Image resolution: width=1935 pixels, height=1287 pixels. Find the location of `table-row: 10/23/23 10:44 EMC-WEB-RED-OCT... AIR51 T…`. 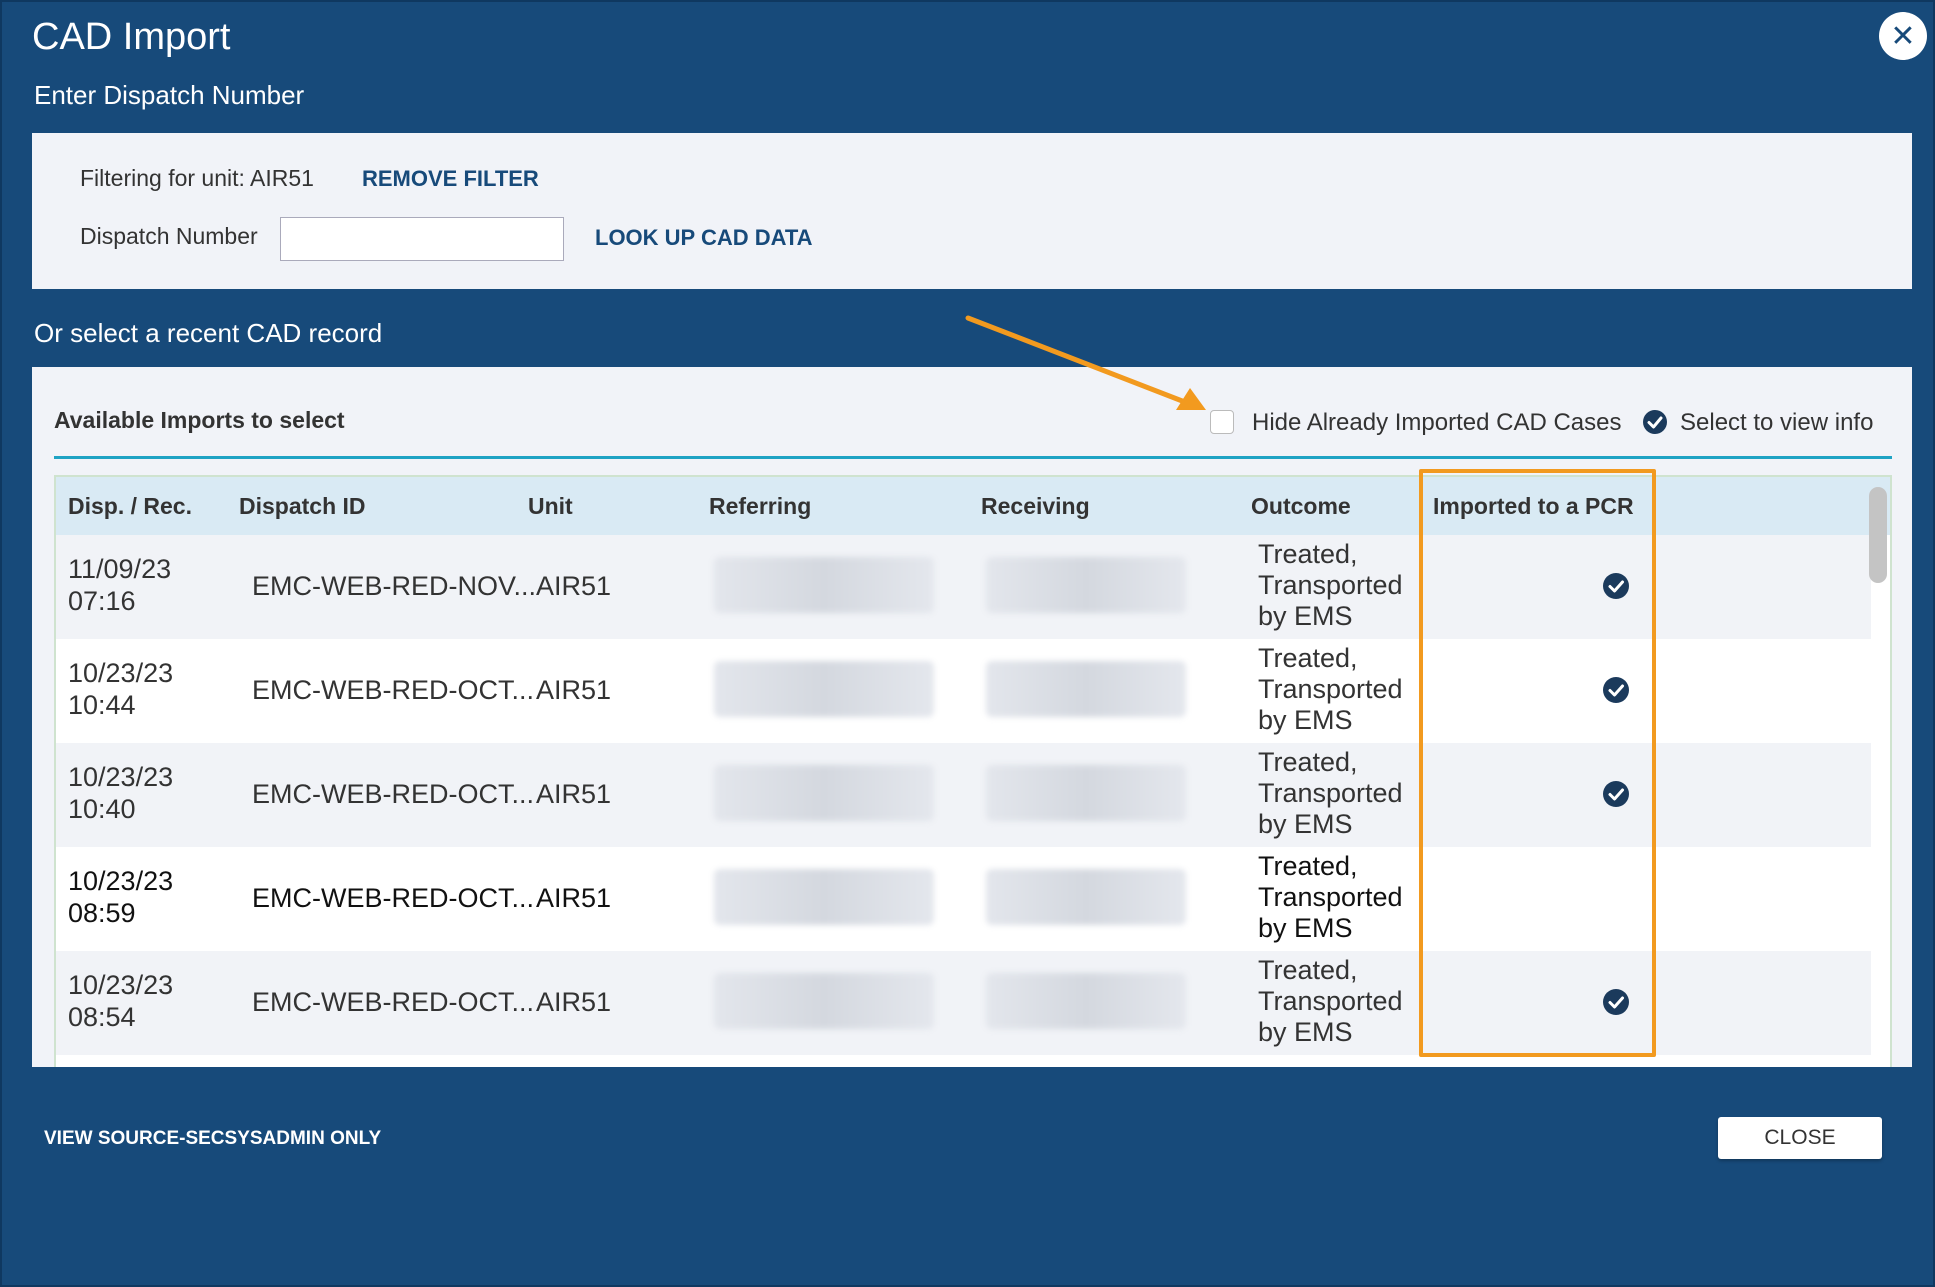

table-row: 10/23/23 10:44 EMC-WEB-RED-OCT... AIR51 T… is located at coordinates (963, 691).